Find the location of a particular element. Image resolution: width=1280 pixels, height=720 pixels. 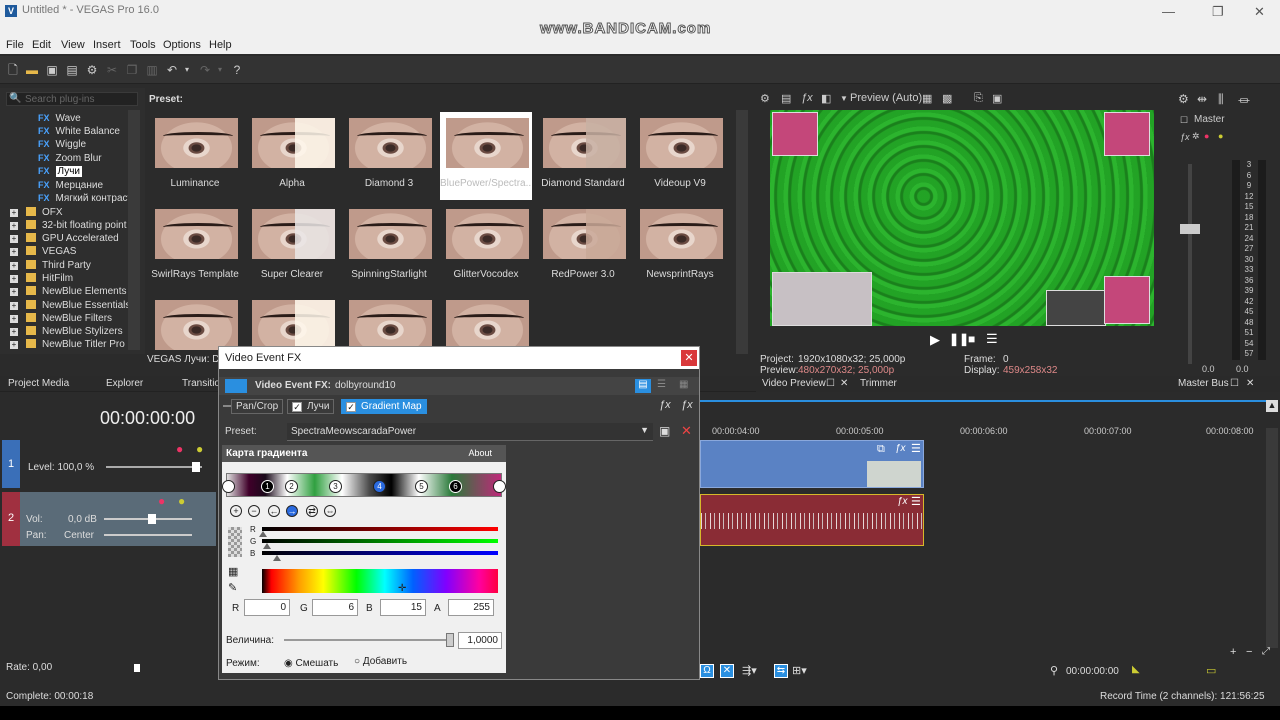

plugin-folder-newblue-essentials: + NewBlue Essentials is located at coordinates (70, 305).